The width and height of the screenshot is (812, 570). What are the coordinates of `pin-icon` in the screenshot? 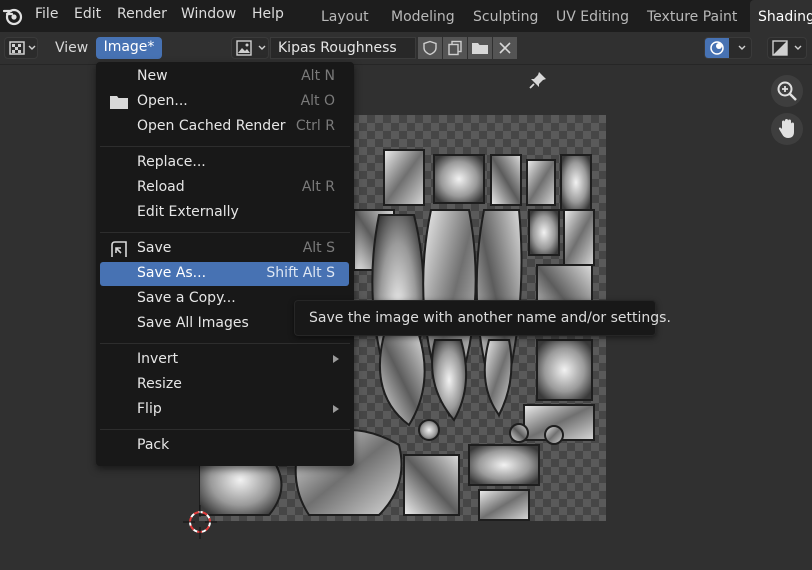 It's located at (538, 80).